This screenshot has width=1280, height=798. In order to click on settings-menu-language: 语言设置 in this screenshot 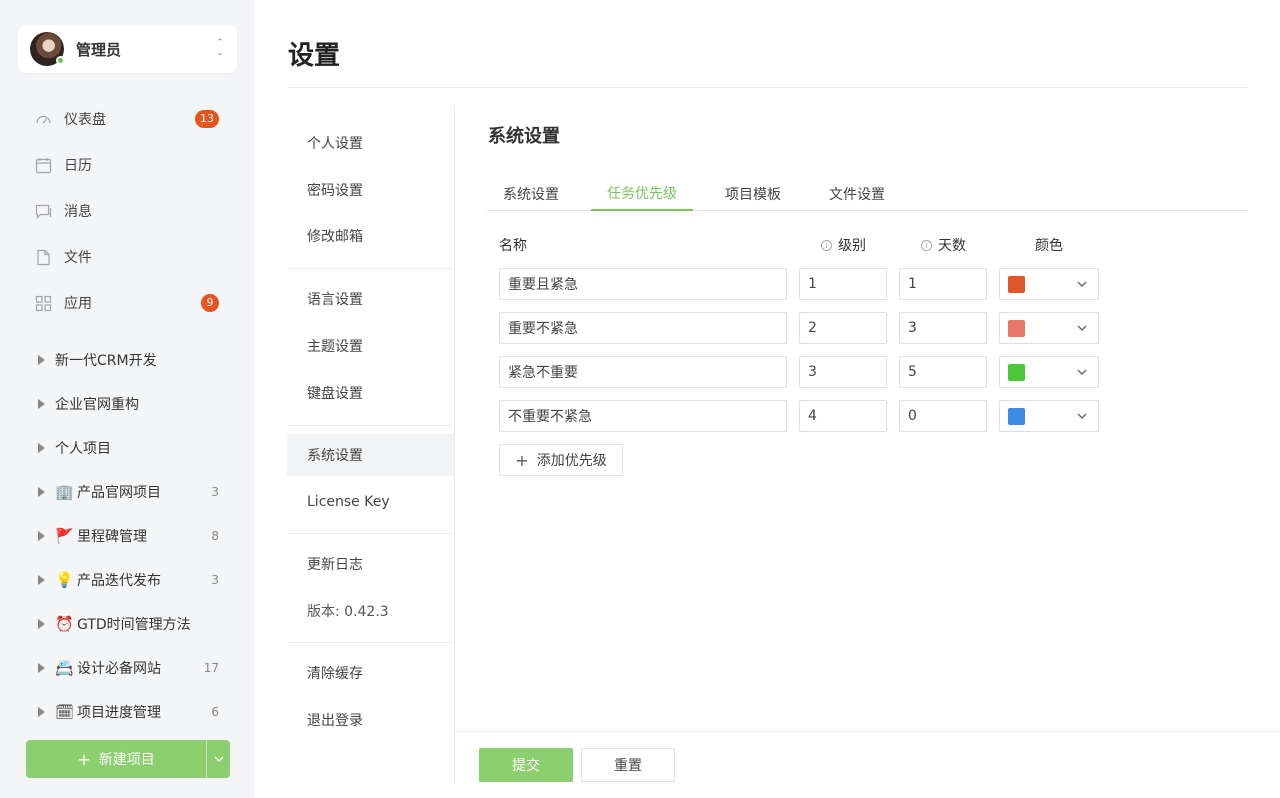, I will do `click(370, 299)`.